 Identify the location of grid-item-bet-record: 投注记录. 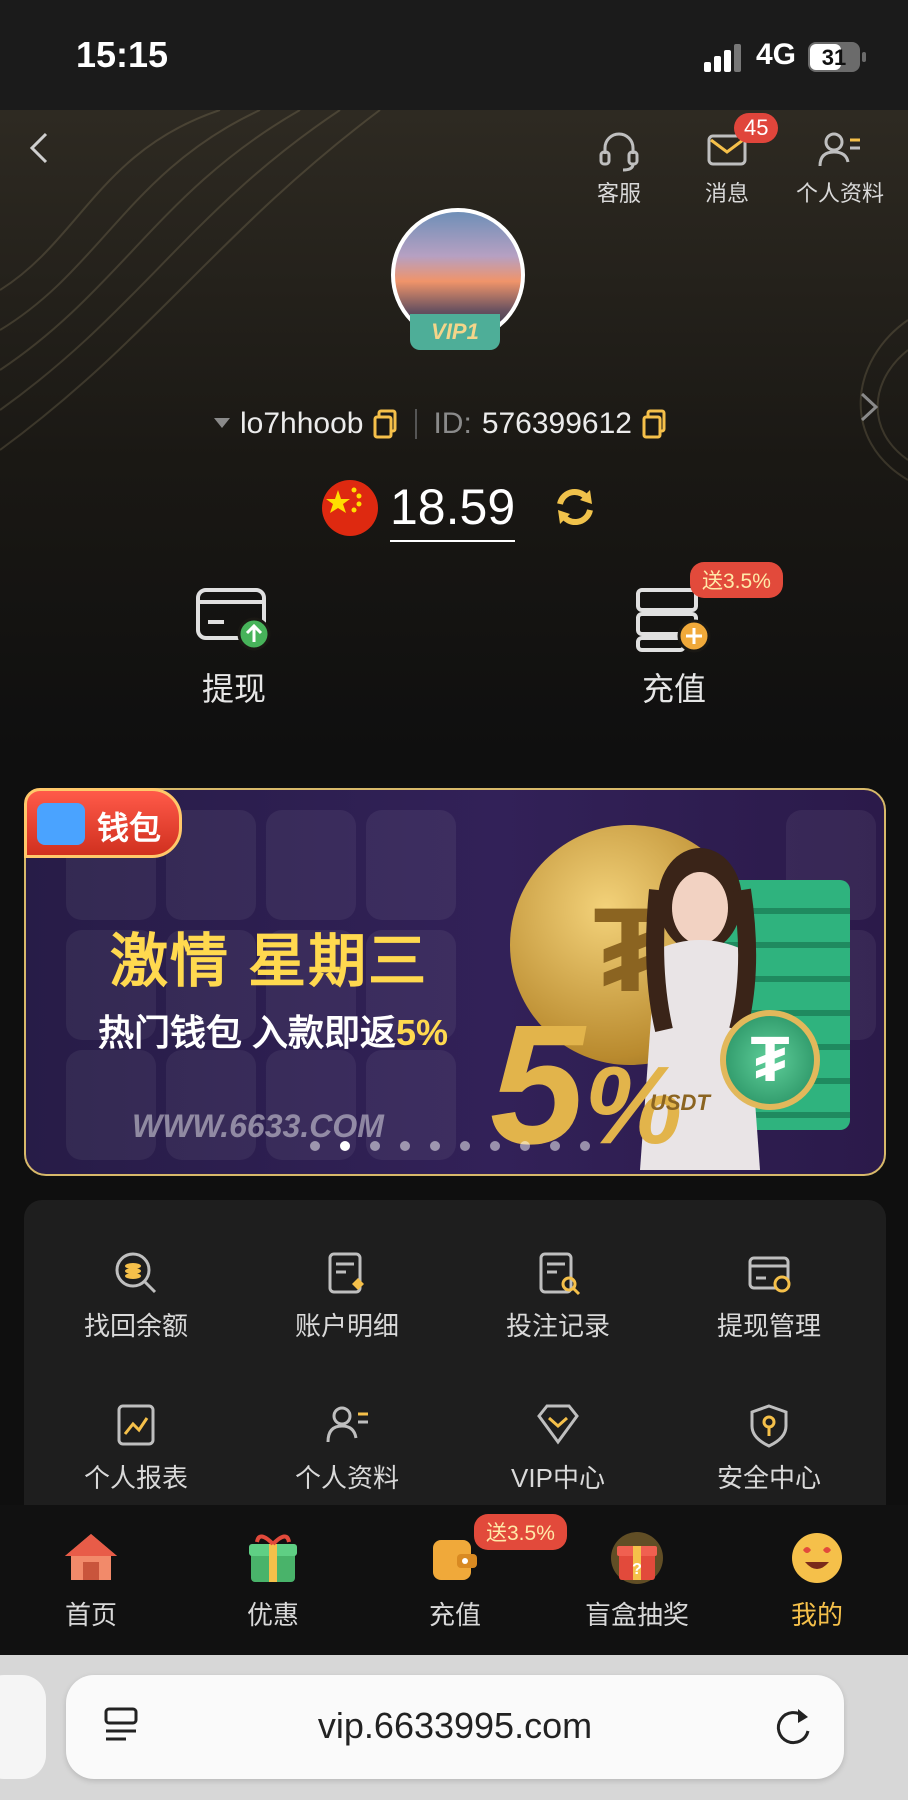
(558, 1296).